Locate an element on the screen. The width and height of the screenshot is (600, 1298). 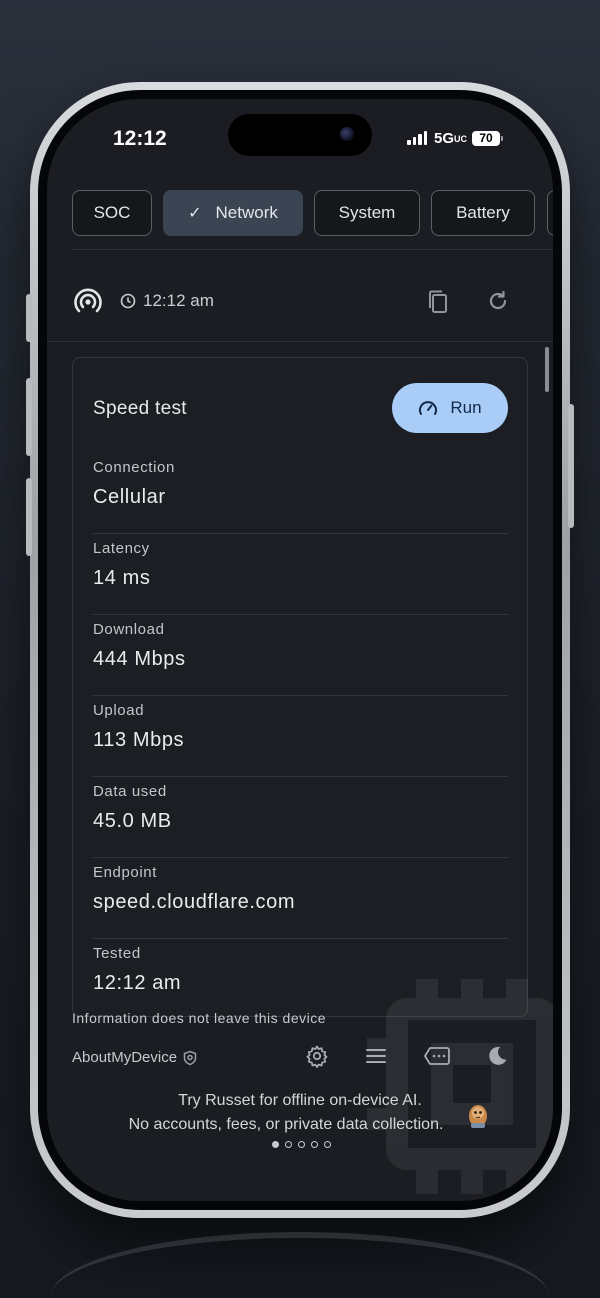
network-type: 5GUC is located at coordinates (451, 138).